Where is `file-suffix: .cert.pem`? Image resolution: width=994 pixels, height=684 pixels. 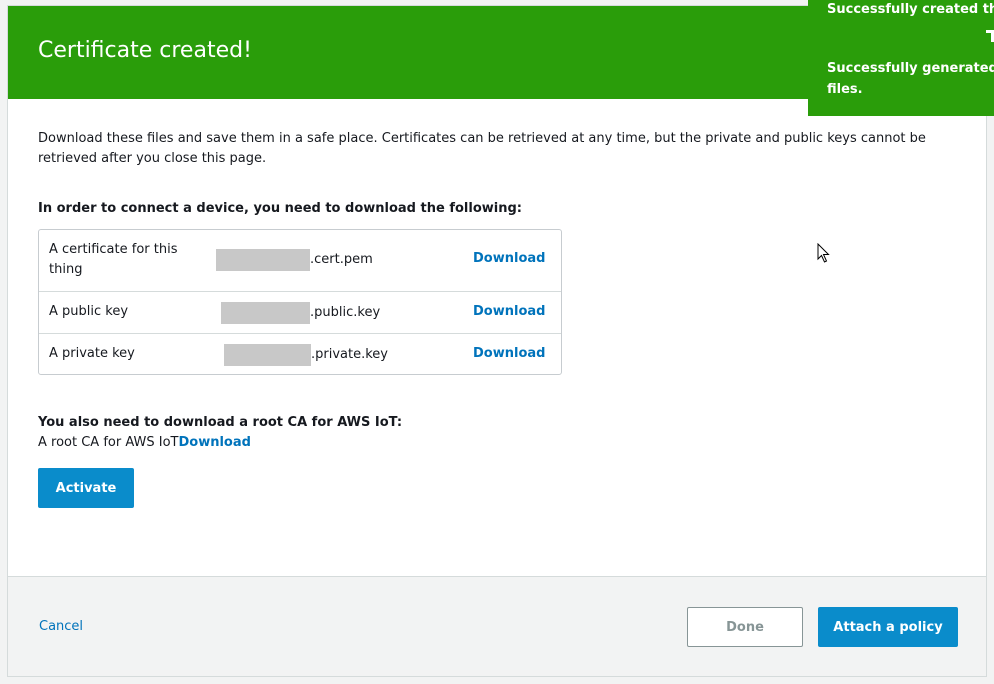 file-suffix: .cert.pem is located at coordinates (341, 259).